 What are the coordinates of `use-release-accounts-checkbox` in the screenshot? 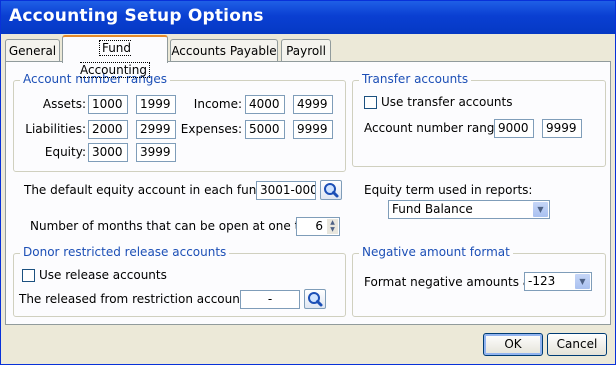 It's located at (28, 275).